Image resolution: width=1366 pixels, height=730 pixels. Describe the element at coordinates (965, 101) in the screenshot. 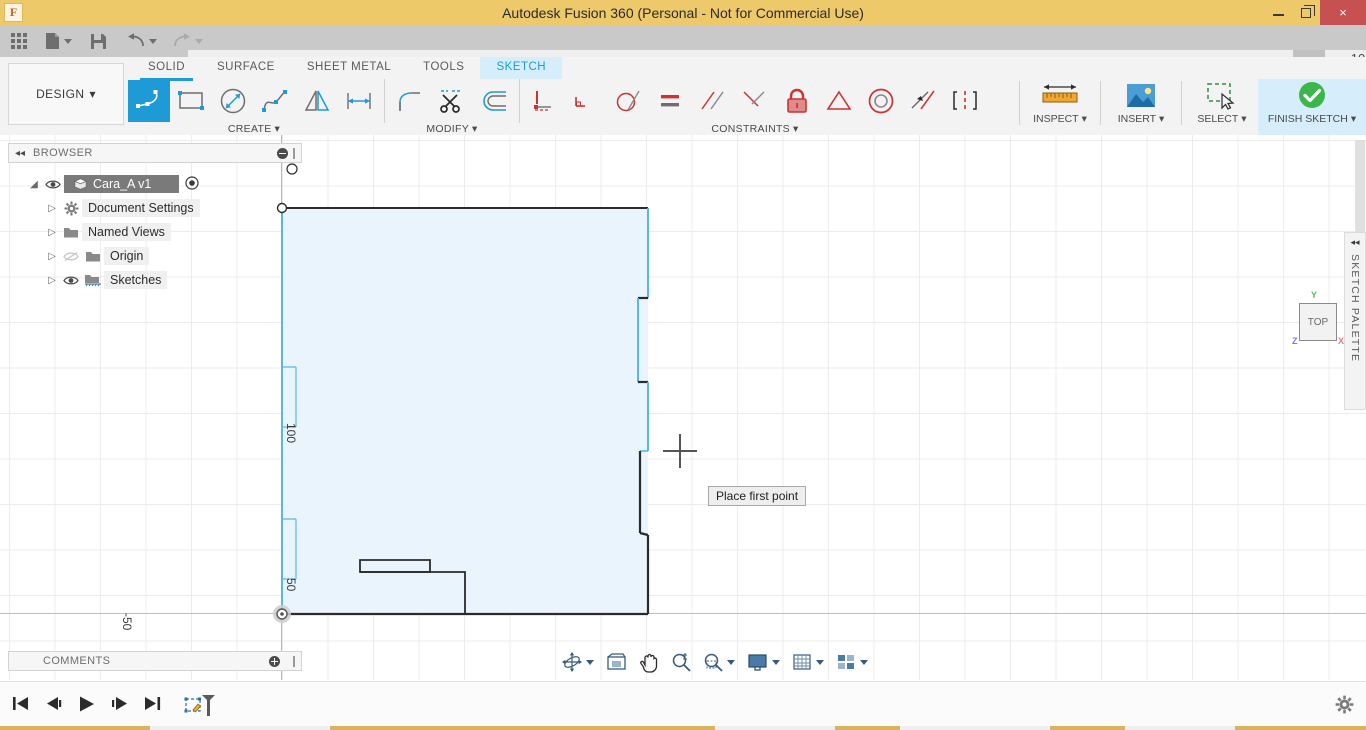

I see `symmetry-constraint` at that location.